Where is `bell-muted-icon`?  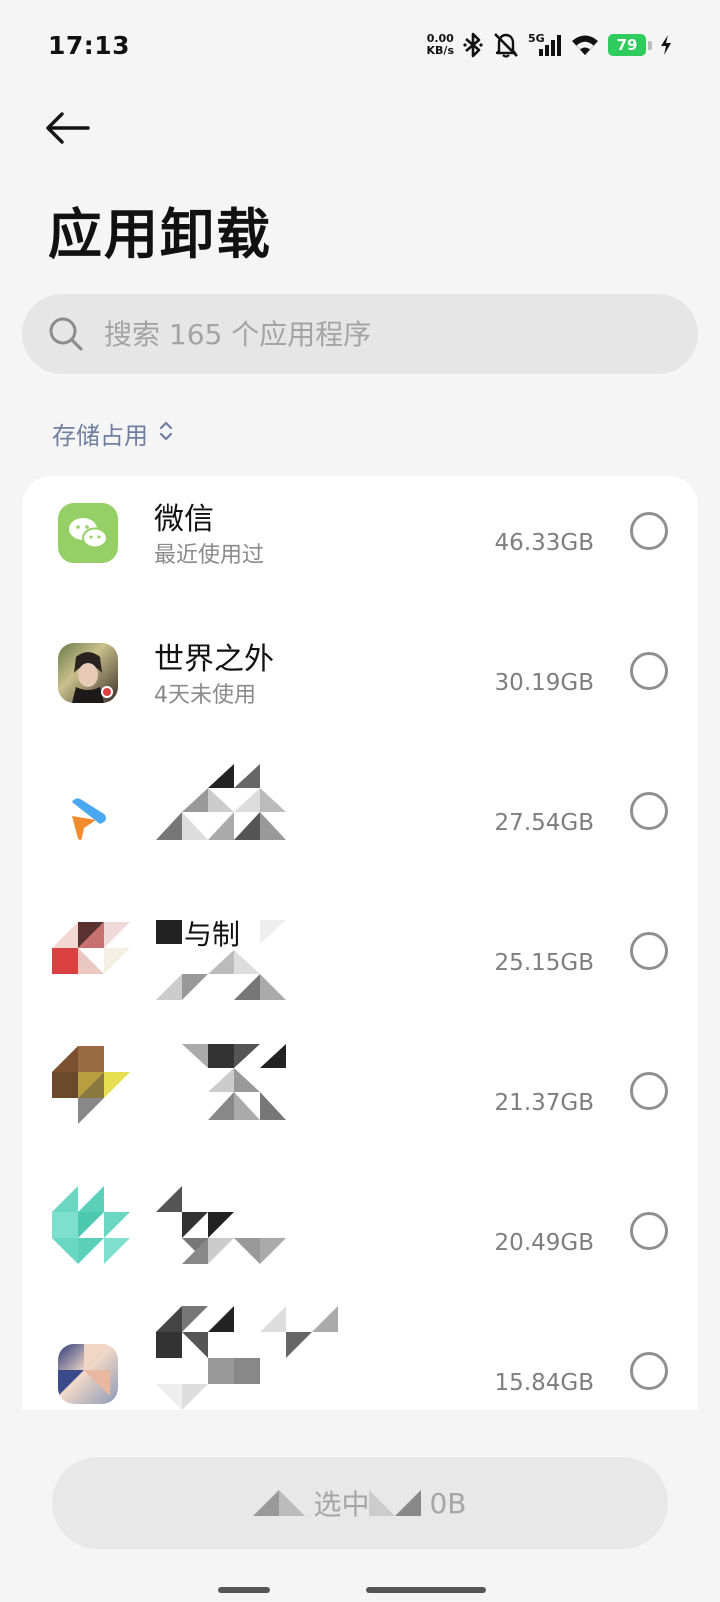
bell-muted-icon is located at coordinates (506, 45).